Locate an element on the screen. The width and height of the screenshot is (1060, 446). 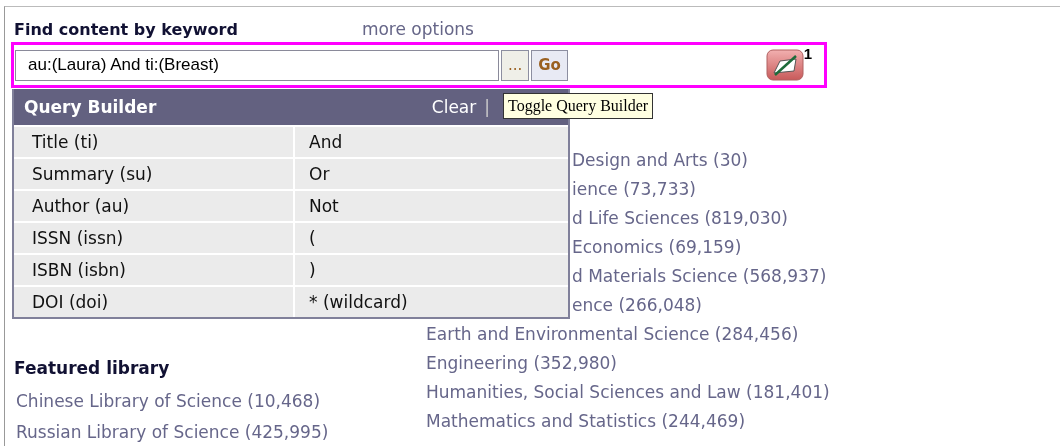
subject-link: Economics (69,159) is located at coordinates (657, 247).